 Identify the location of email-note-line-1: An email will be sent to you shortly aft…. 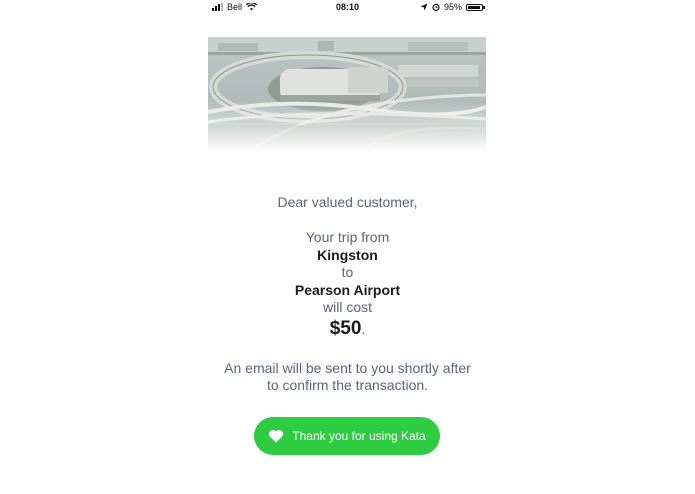
(347, 368).